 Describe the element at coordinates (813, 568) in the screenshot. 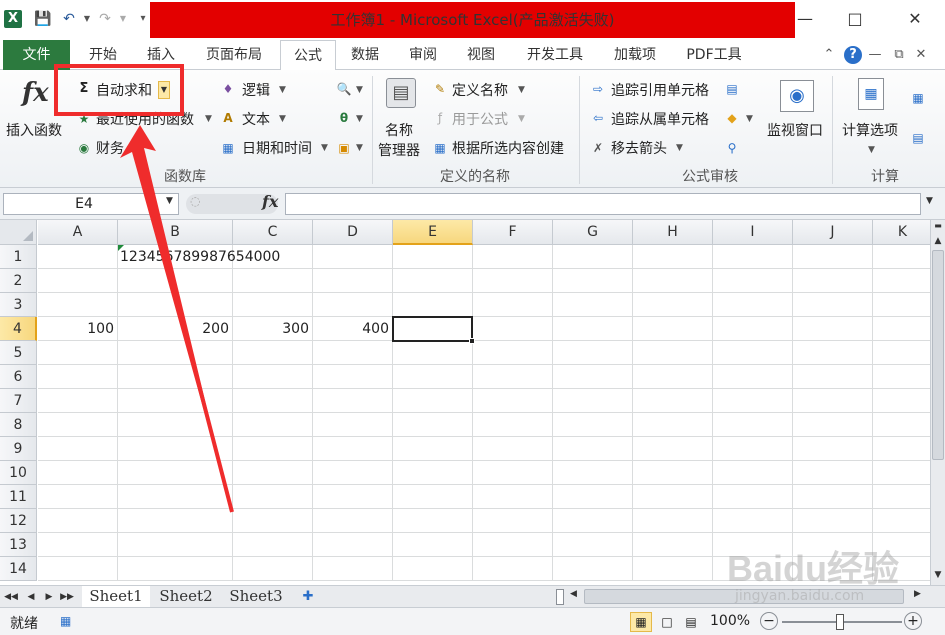

I see `watermark-brand: Baidu经验` at that location.